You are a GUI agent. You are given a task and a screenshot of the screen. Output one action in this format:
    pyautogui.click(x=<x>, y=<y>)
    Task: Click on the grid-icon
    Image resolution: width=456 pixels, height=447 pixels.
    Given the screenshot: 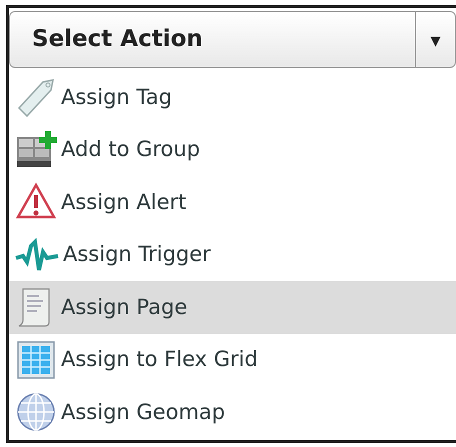 What is the action you would take?
    pyautogui.click(x=36, y=359)
    